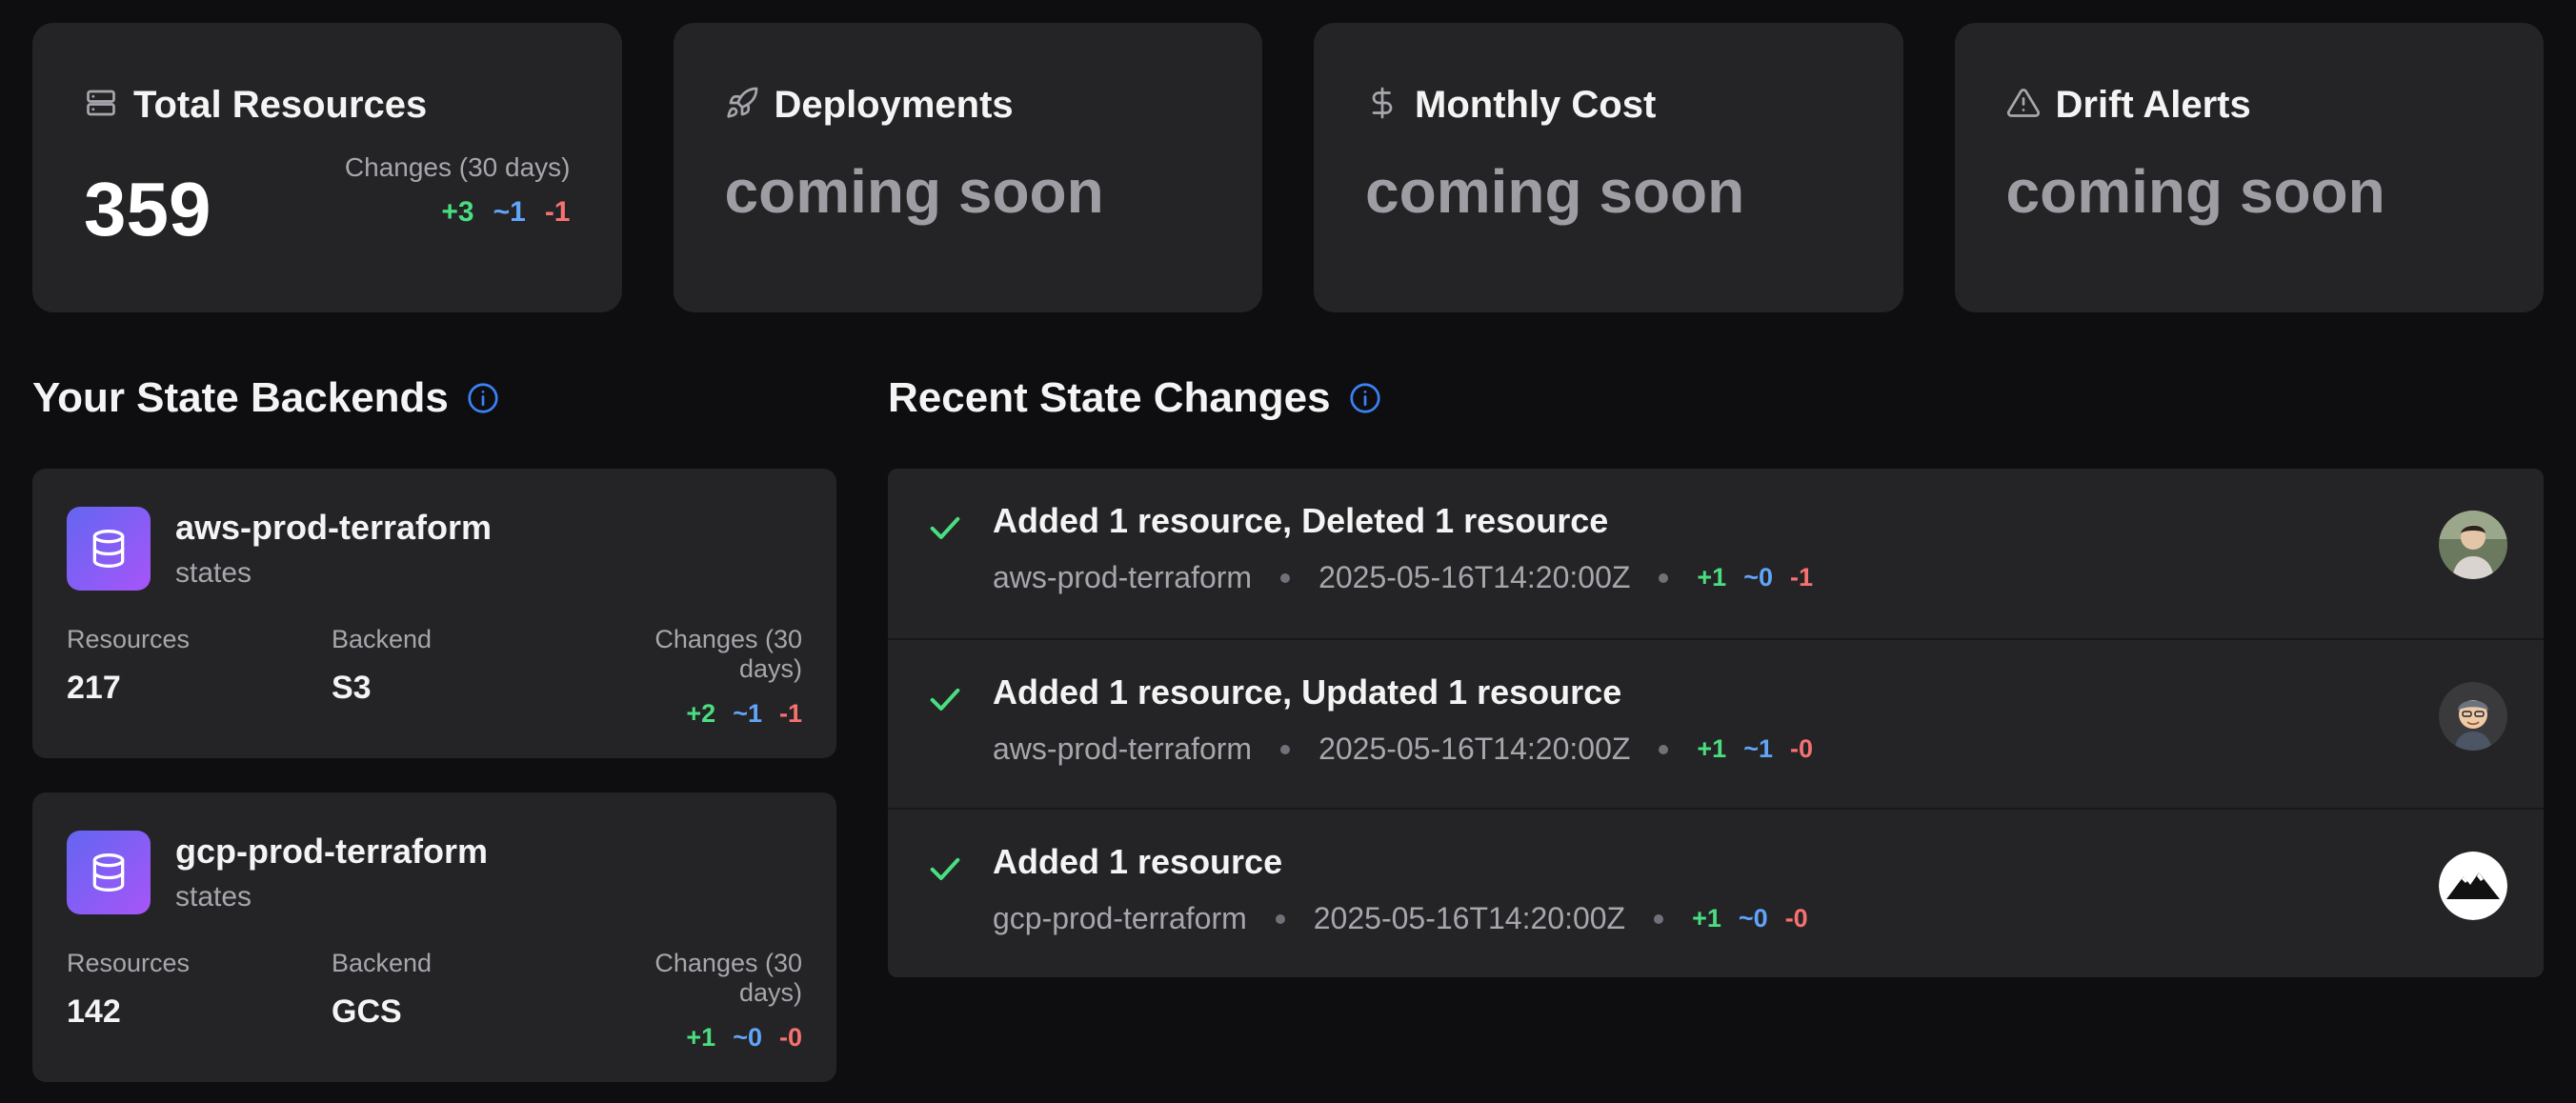  I want to click on added-count: +3, so click(458, 212).